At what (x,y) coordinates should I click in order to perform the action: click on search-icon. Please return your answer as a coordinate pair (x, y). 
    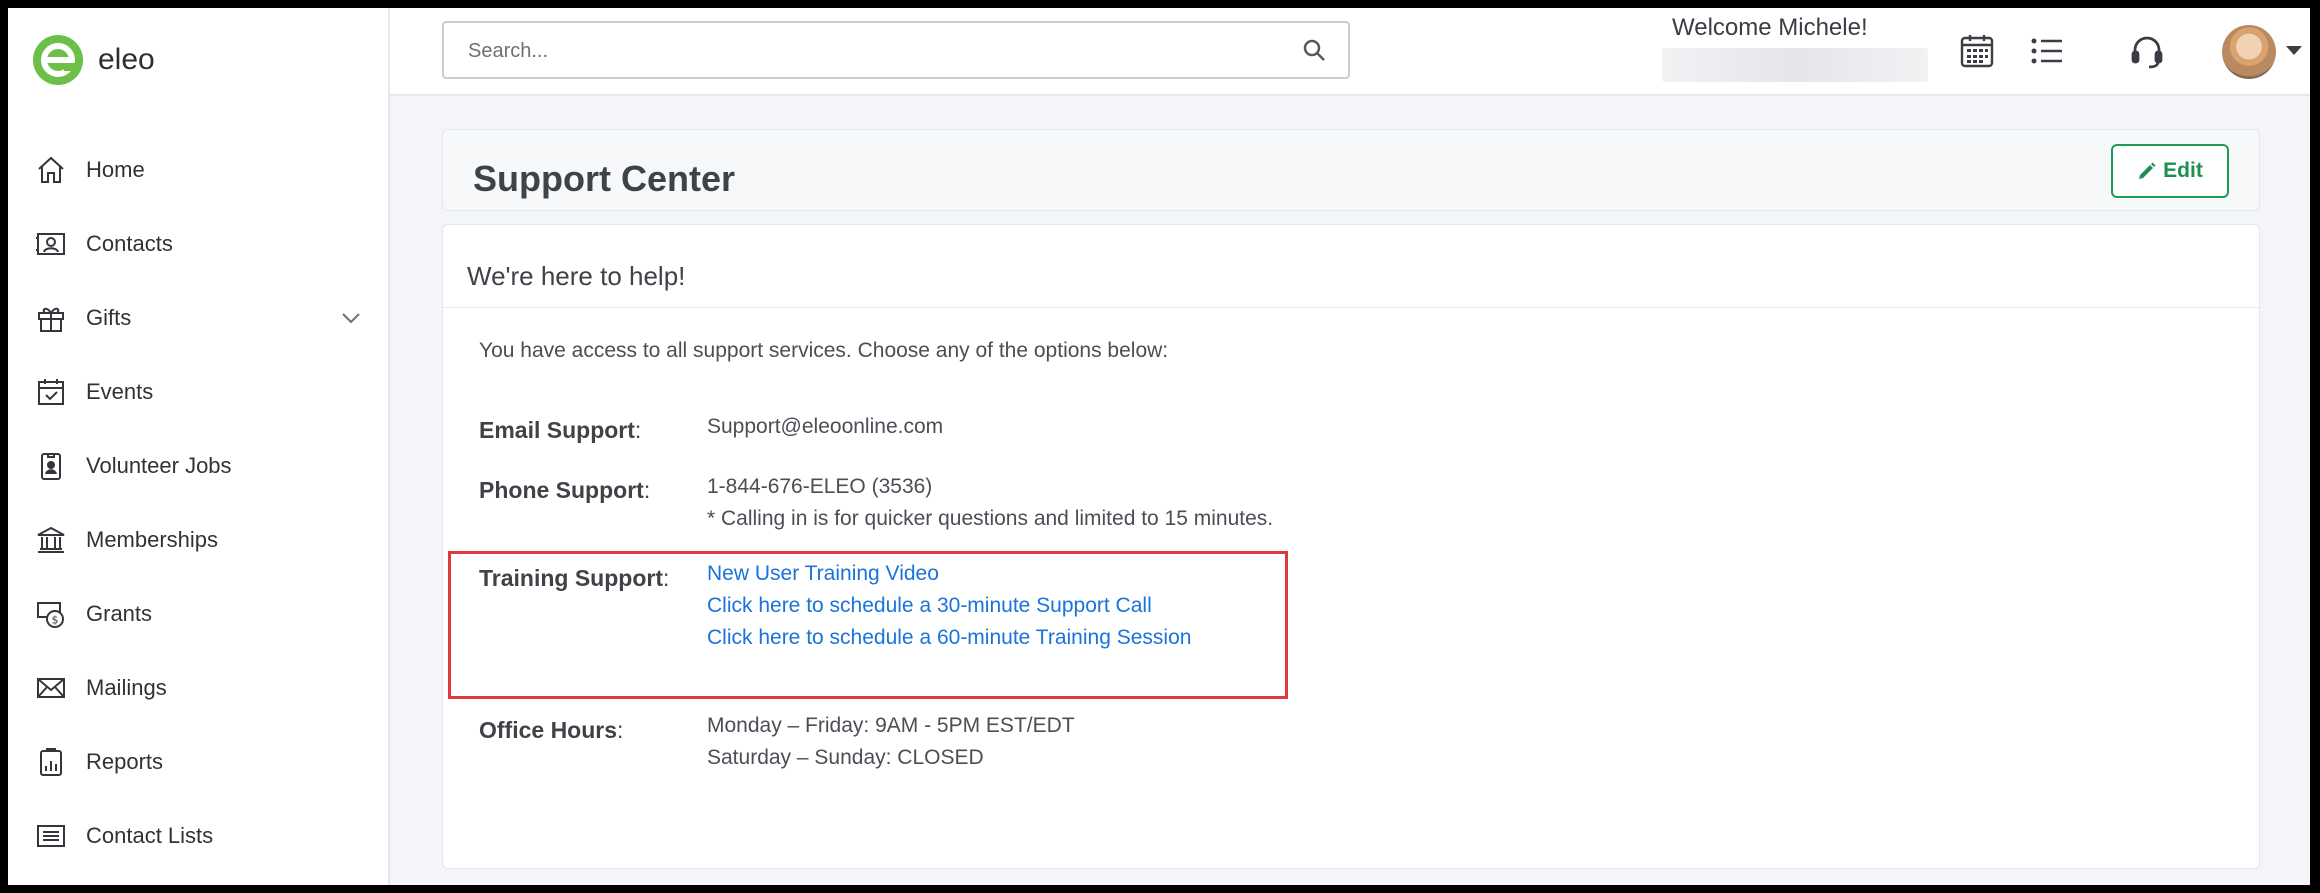
    Looking at the image, I should click on (1314, 50).